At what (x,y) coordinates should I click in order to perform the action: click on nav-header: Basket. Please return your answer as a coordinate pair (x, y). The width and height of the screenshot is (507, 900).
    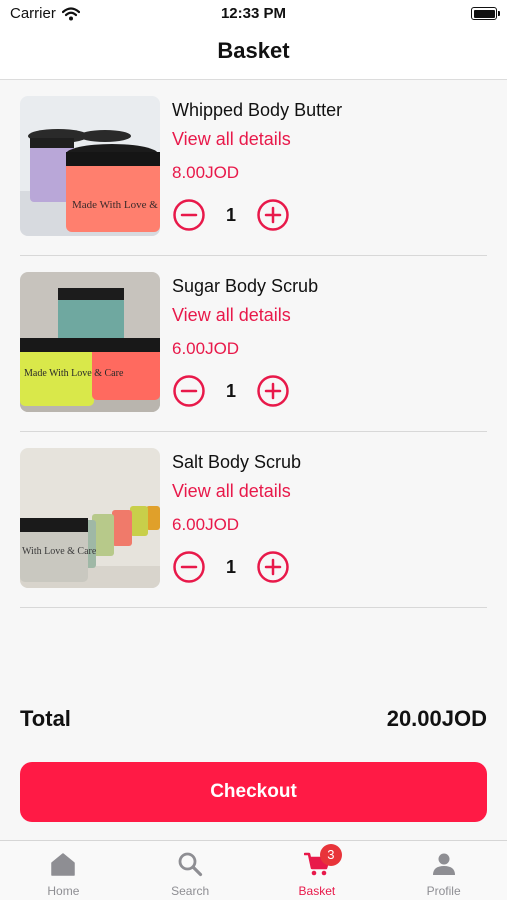
    Looking at the image, I should click on (253, 54).